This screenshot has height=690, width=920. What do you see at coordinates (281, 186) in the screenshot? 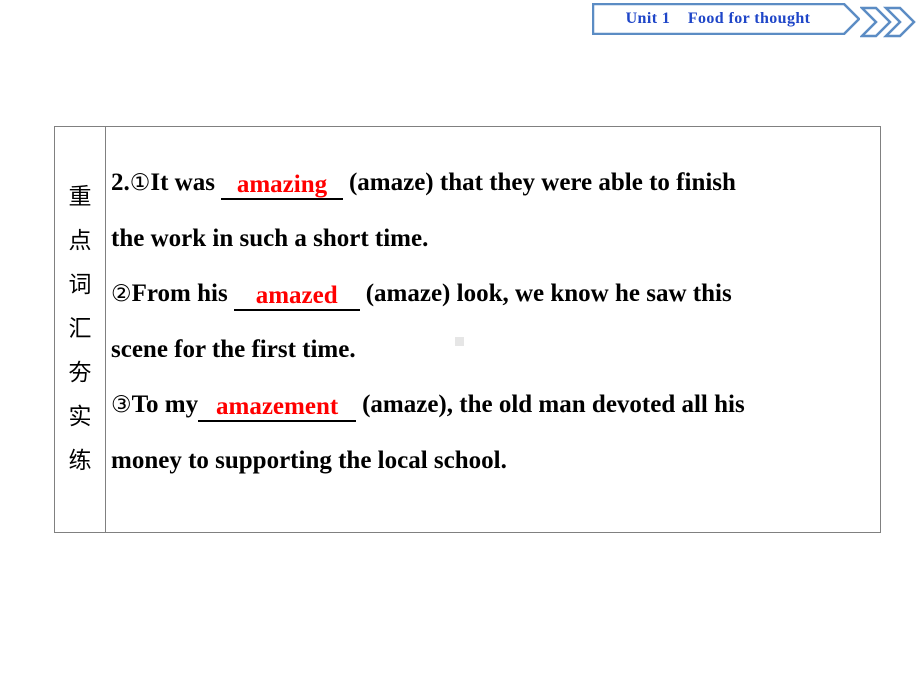
I see `answer-blank-1: amazing` at bounding box center [281, 186].